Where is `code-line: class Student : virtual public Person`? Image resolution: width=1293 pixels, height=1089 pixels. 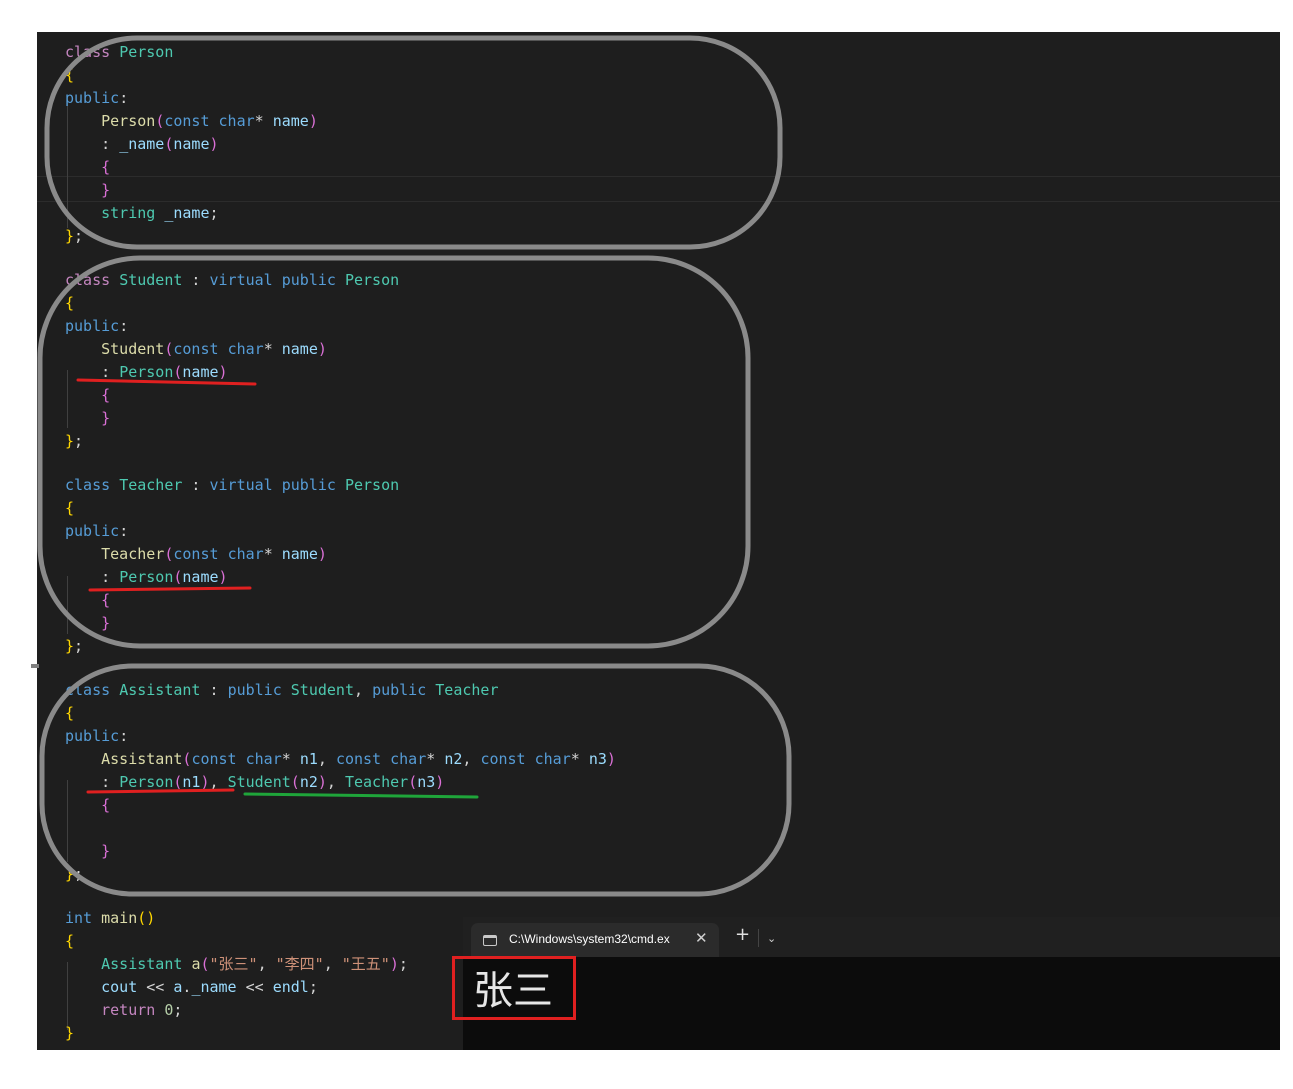
code-line: class Student : virtual public Person is located at coordinates (232, 280).